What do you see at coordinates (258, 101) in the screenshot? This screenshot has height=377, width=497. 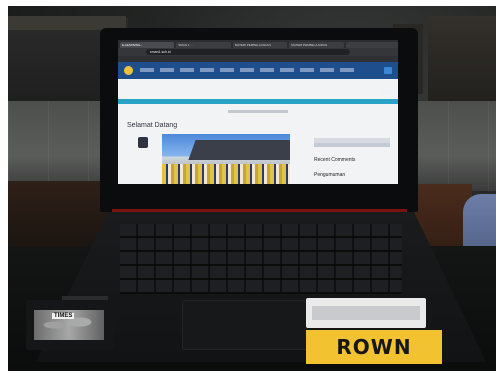 I see `news-ticker` at bounding box center [258, 101].